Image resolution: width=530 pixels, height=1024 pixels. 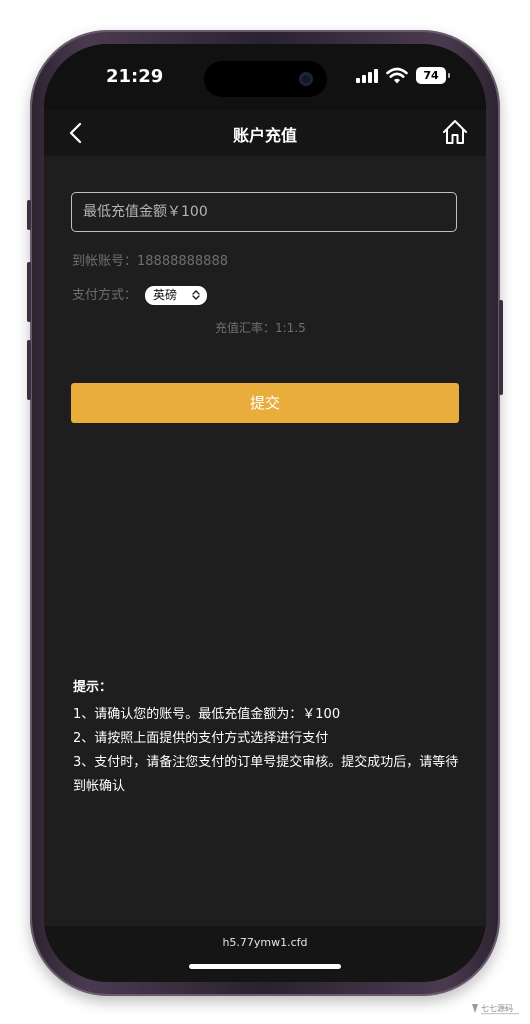 I want to click on phone-volume-up-button, so click(x=29, y=292).